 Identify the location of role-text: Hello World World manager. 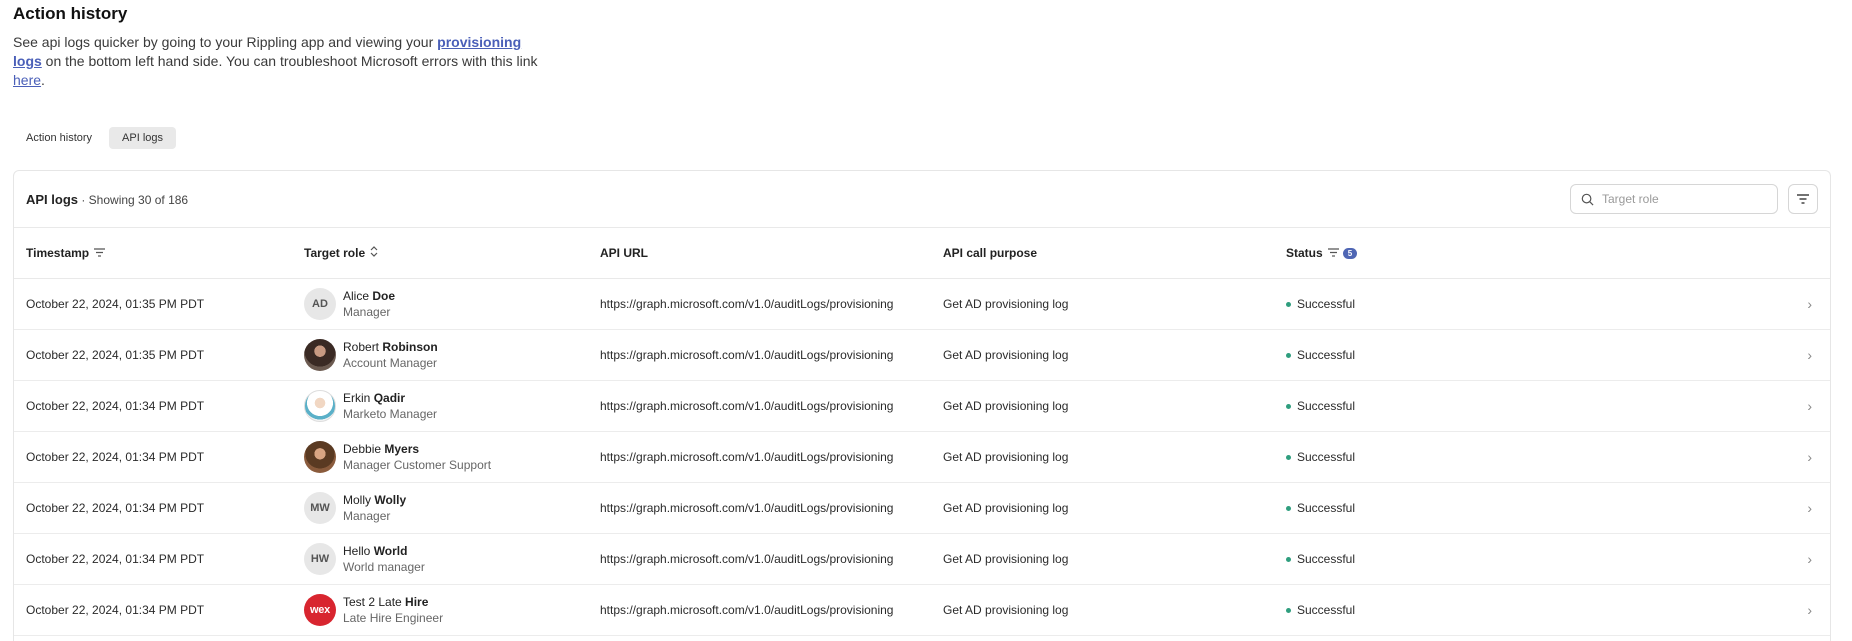
(384, 559).